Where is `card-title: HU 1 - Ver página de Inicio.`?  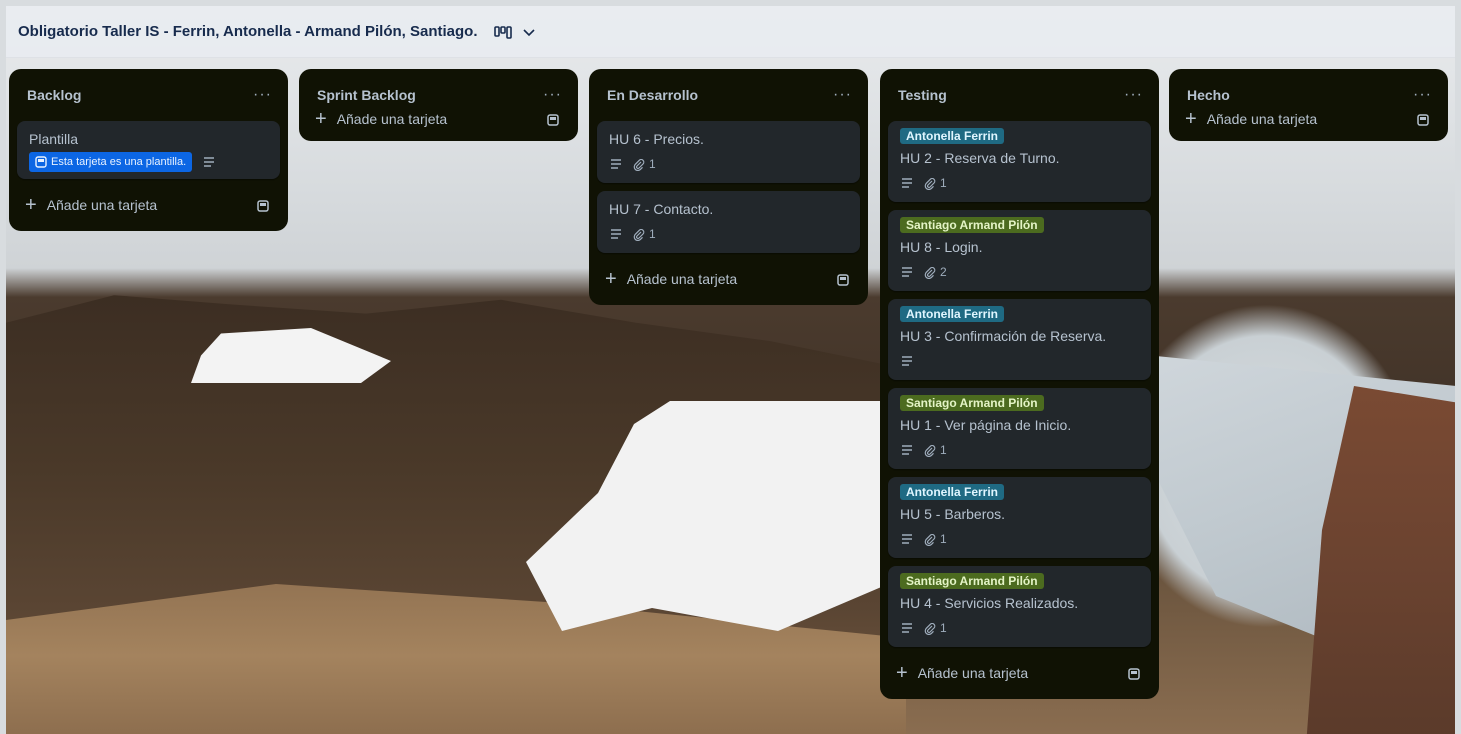 card-title: HU 1 - Ver página de Inicio. is located at coordinates (986, 425).